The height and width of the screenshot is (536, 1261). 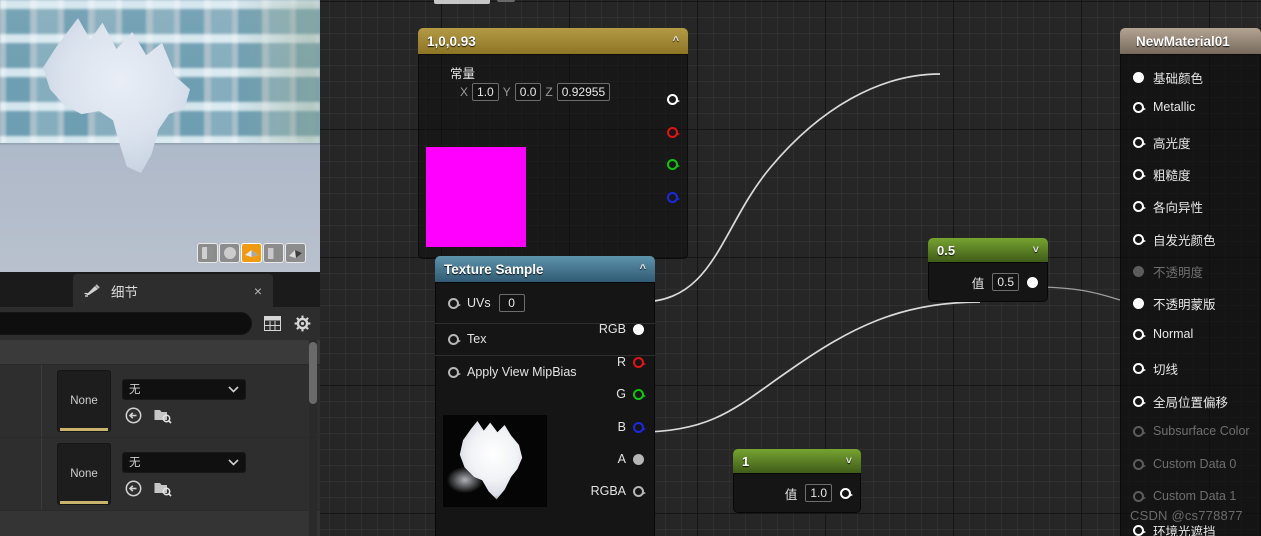 I want to click on node-header: 1 ˅, so click(x=797, y=461).